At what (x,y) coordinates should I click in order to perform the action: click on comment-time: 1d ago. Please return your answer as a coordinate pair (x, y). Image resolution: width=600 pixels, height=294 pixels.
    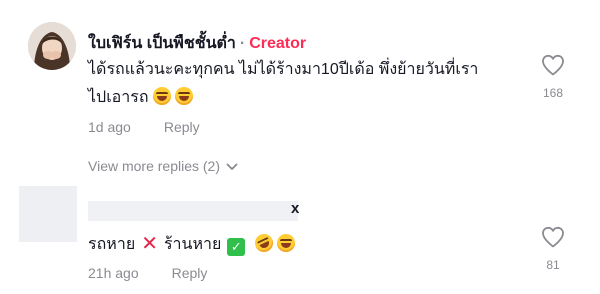
    Looking at the image, I should click on (109, 127).